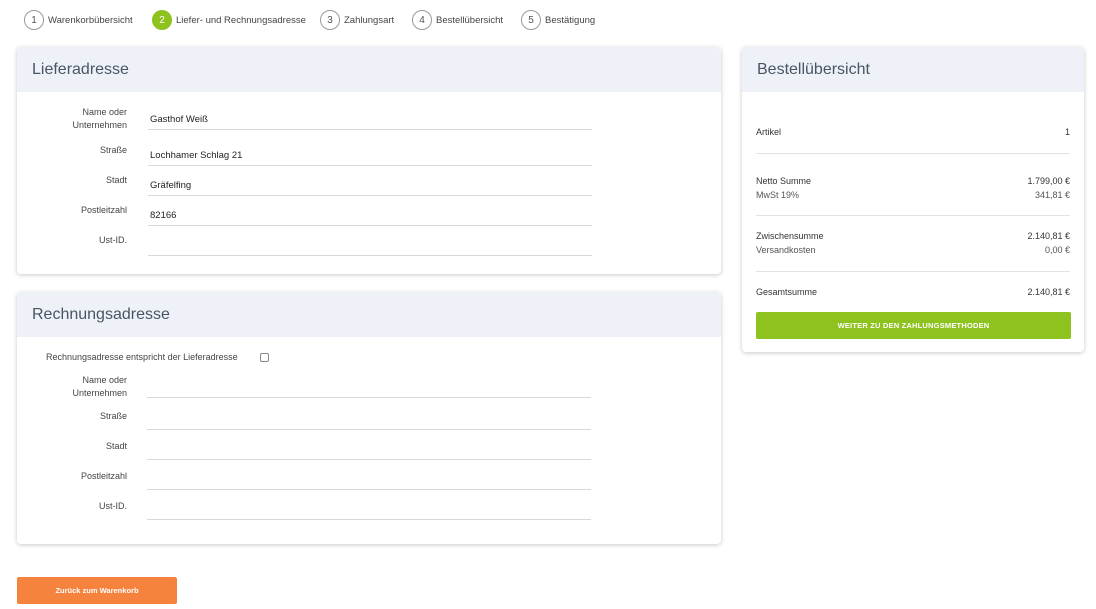  Describe the element at coordinates (1048, 181) in the screenshot. I see `summary-net-value: 1.799,00 €` at that location.